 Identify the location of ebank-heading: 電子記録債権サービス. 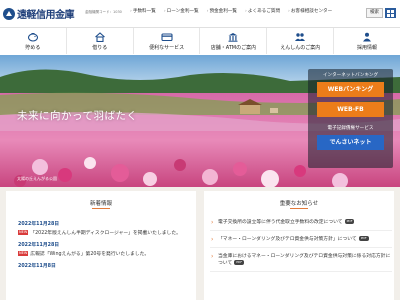
(350, 128).